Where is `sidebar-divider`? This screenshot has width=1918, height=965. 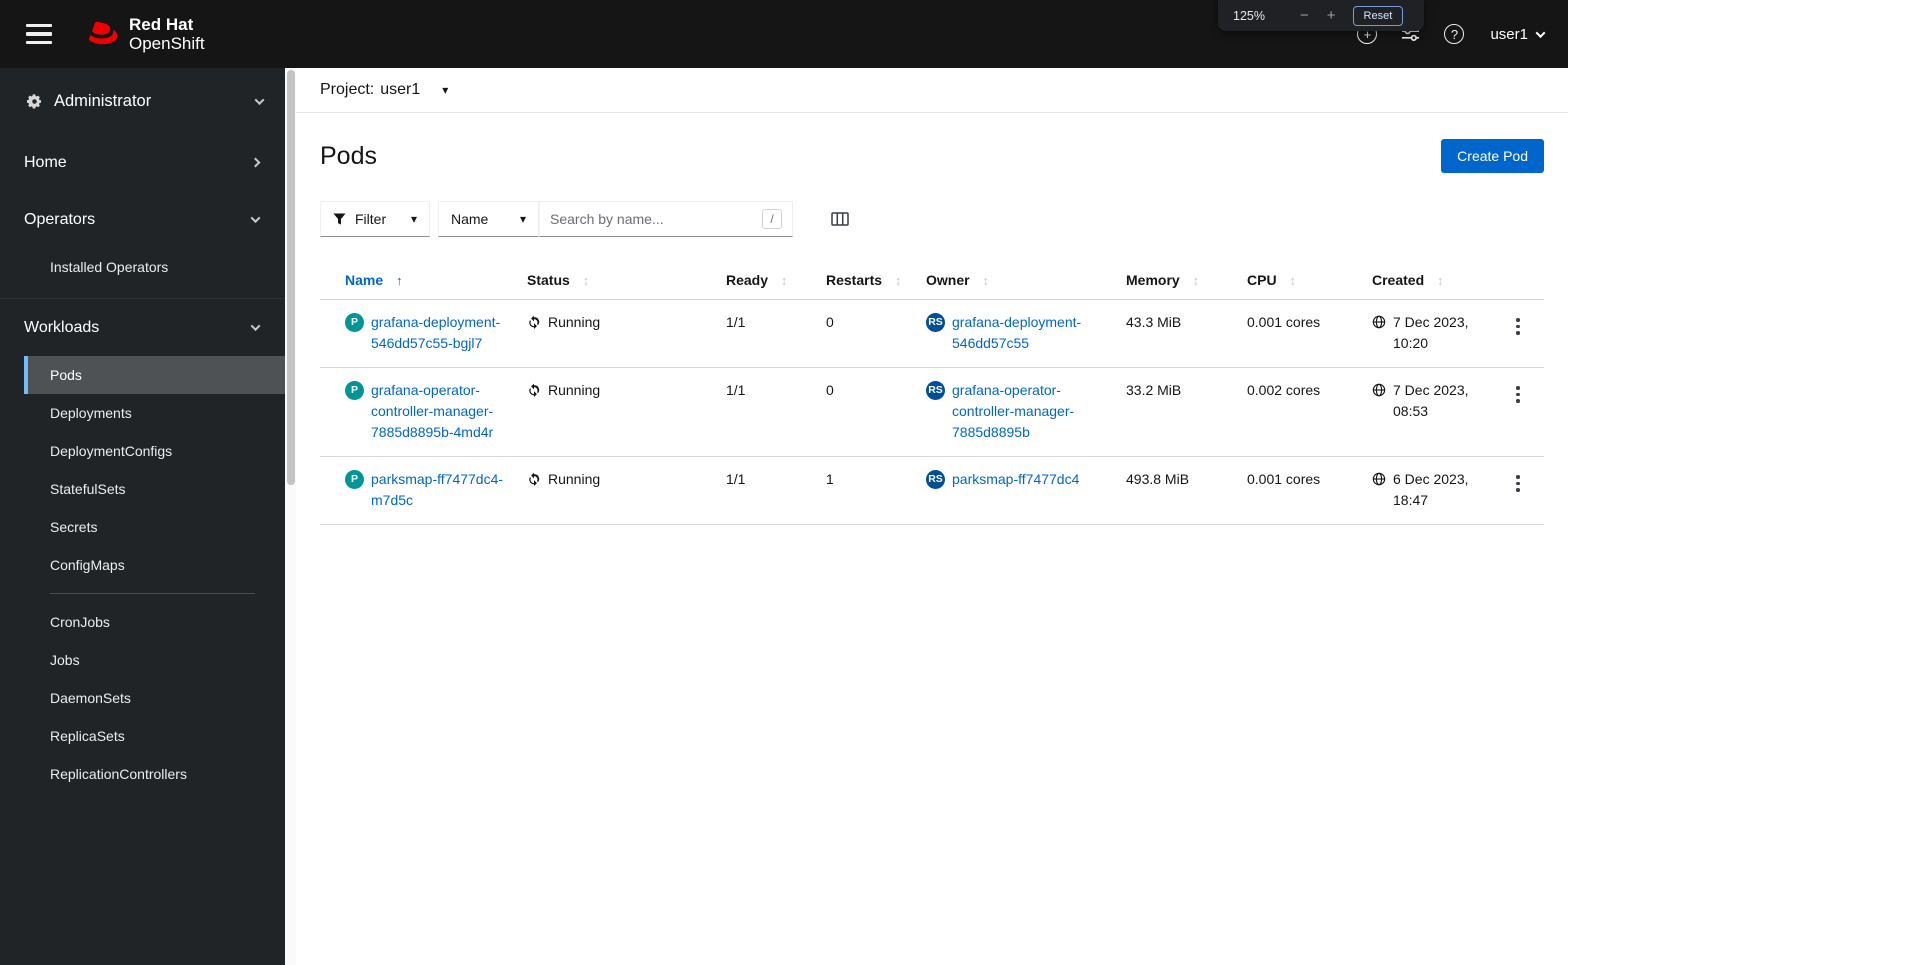 sidebar-divider is located at coordinates (152, 593).